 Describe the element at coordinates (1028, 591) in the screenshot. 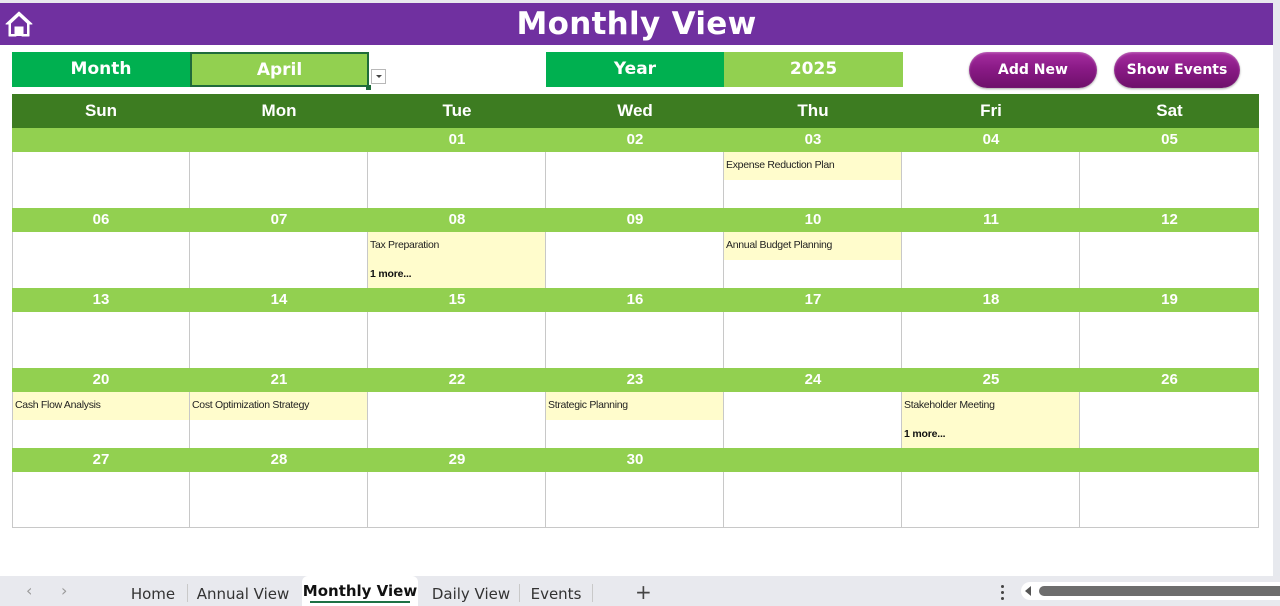

I see `scroll-left-icon` at that location.